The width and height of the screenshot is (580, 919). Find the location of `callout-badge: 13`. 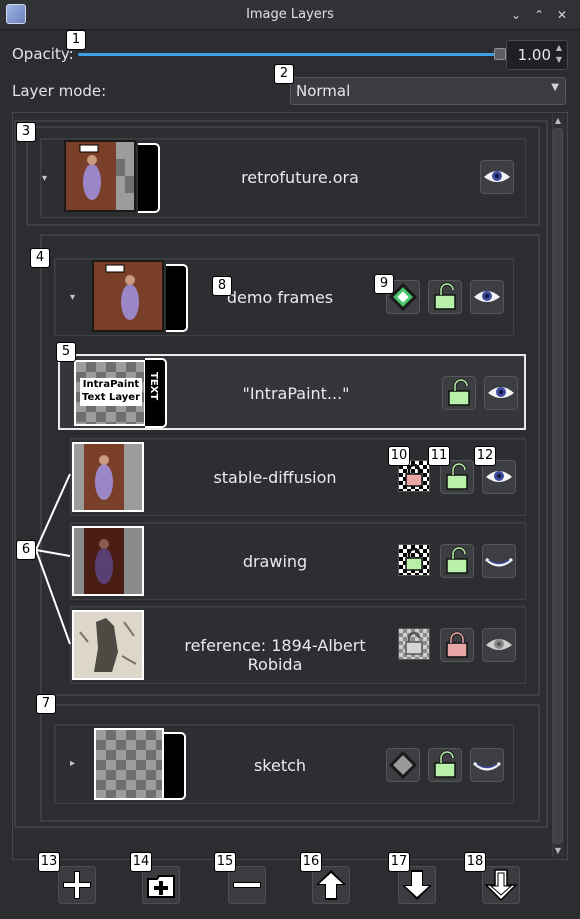

callout-badge: 13 is located at coordinates (49, 862).